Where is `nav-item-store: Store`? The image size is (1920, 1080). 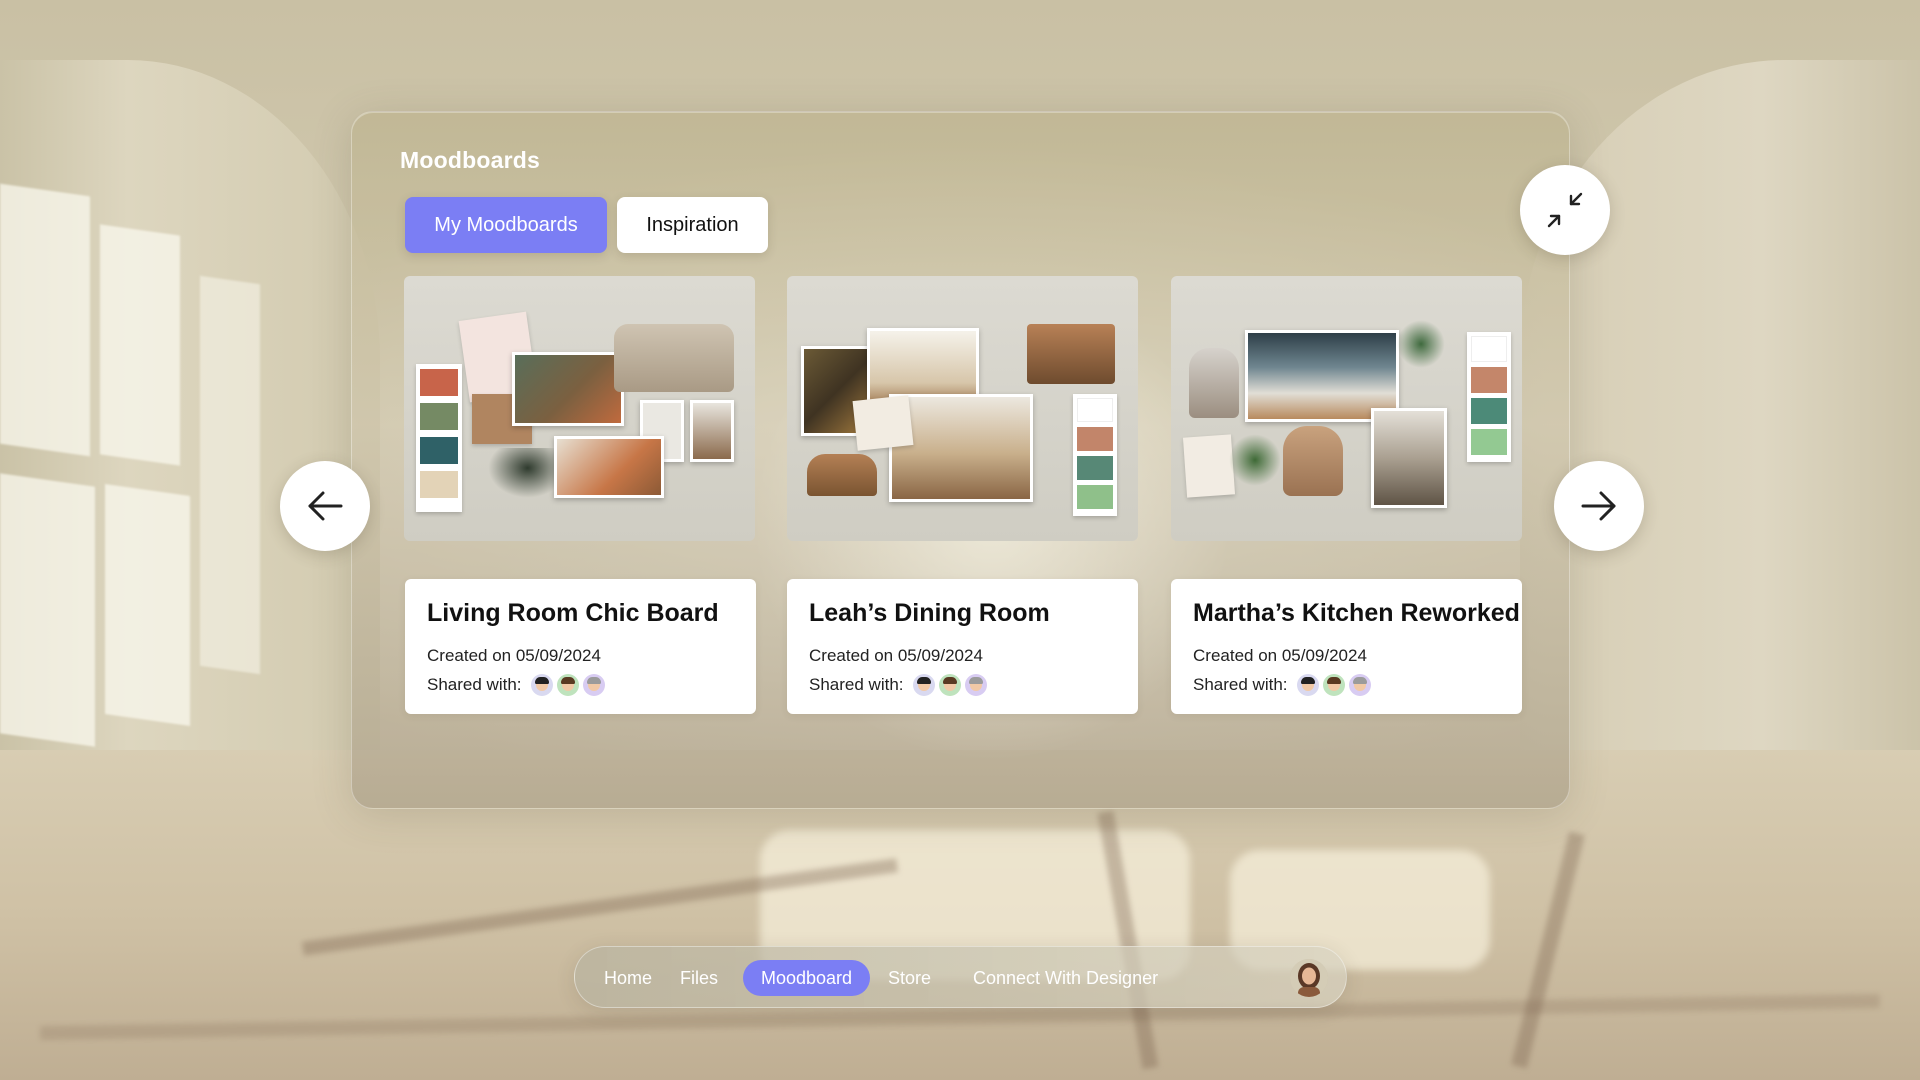
nav-item-store: Store is located at coordinates (909, 978).